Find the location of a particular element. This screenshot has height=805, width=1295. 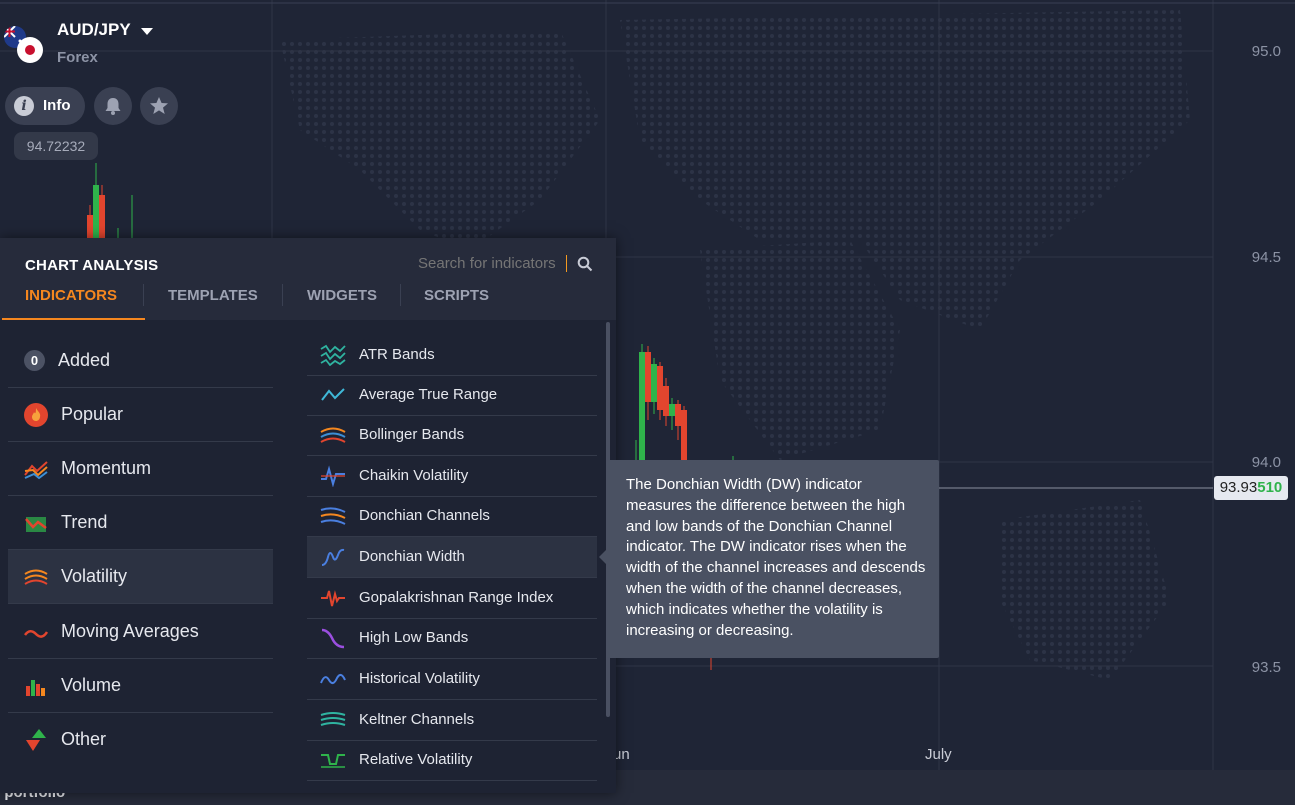

current-price-highlight: 510 is located at coordinates (1270, 487).